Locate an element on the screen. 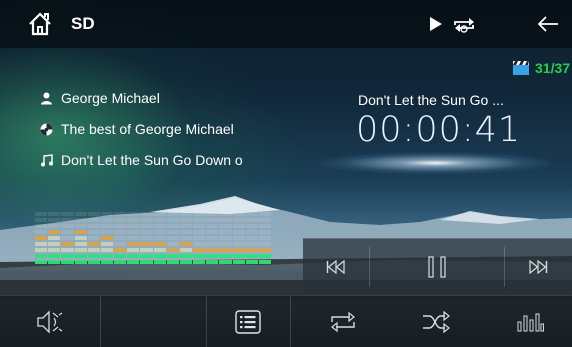 This screenshot has width=572, height=347. playlist-button is located at coordinates (248, 321).